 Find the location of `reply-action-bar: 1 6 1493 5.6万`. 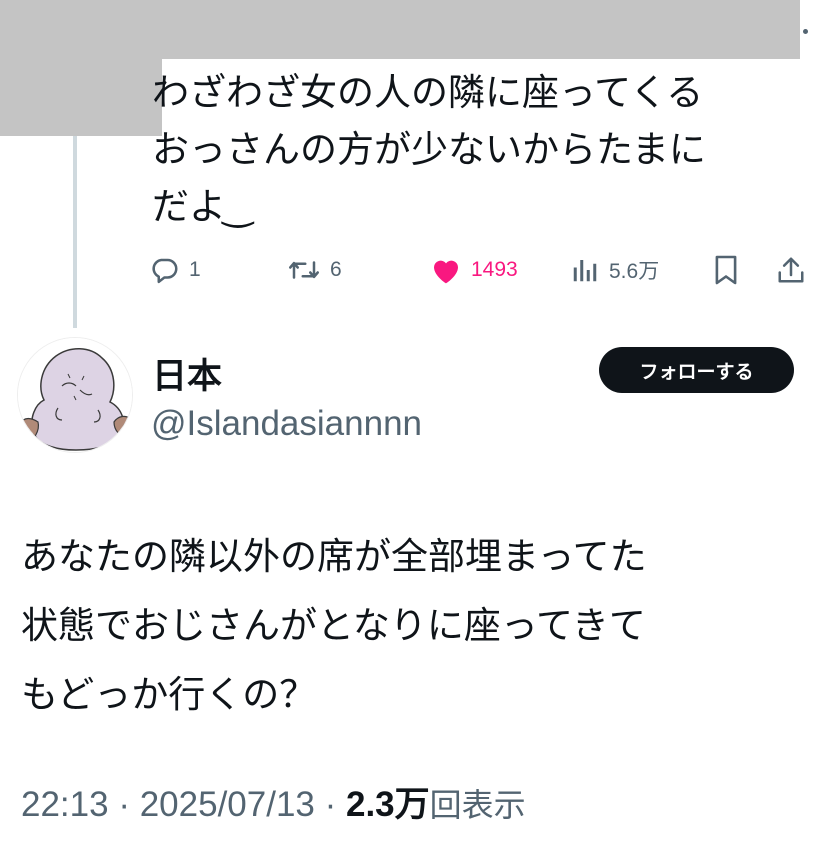

reply-action-bar: 1 6 1493 5.6万 is located at coordinates (414, 270).